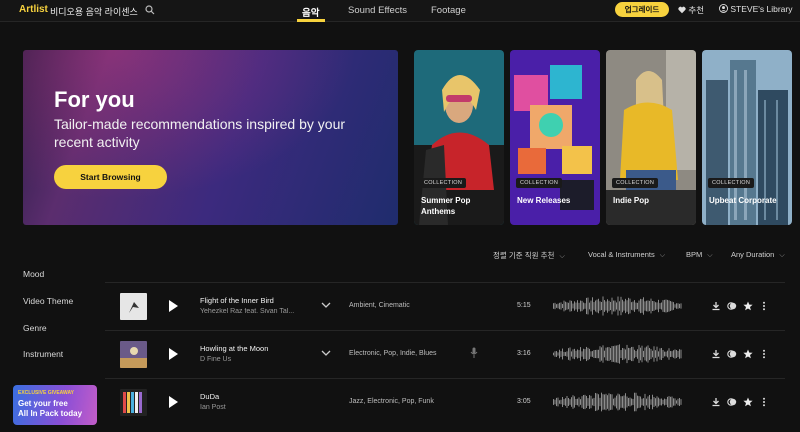 The width and height of the screenshot is (800, 432). What do you see at coordinates (213, 407) in the screenshot?
I see `track-artist: Ian Post` at bounding box center [213, 407].